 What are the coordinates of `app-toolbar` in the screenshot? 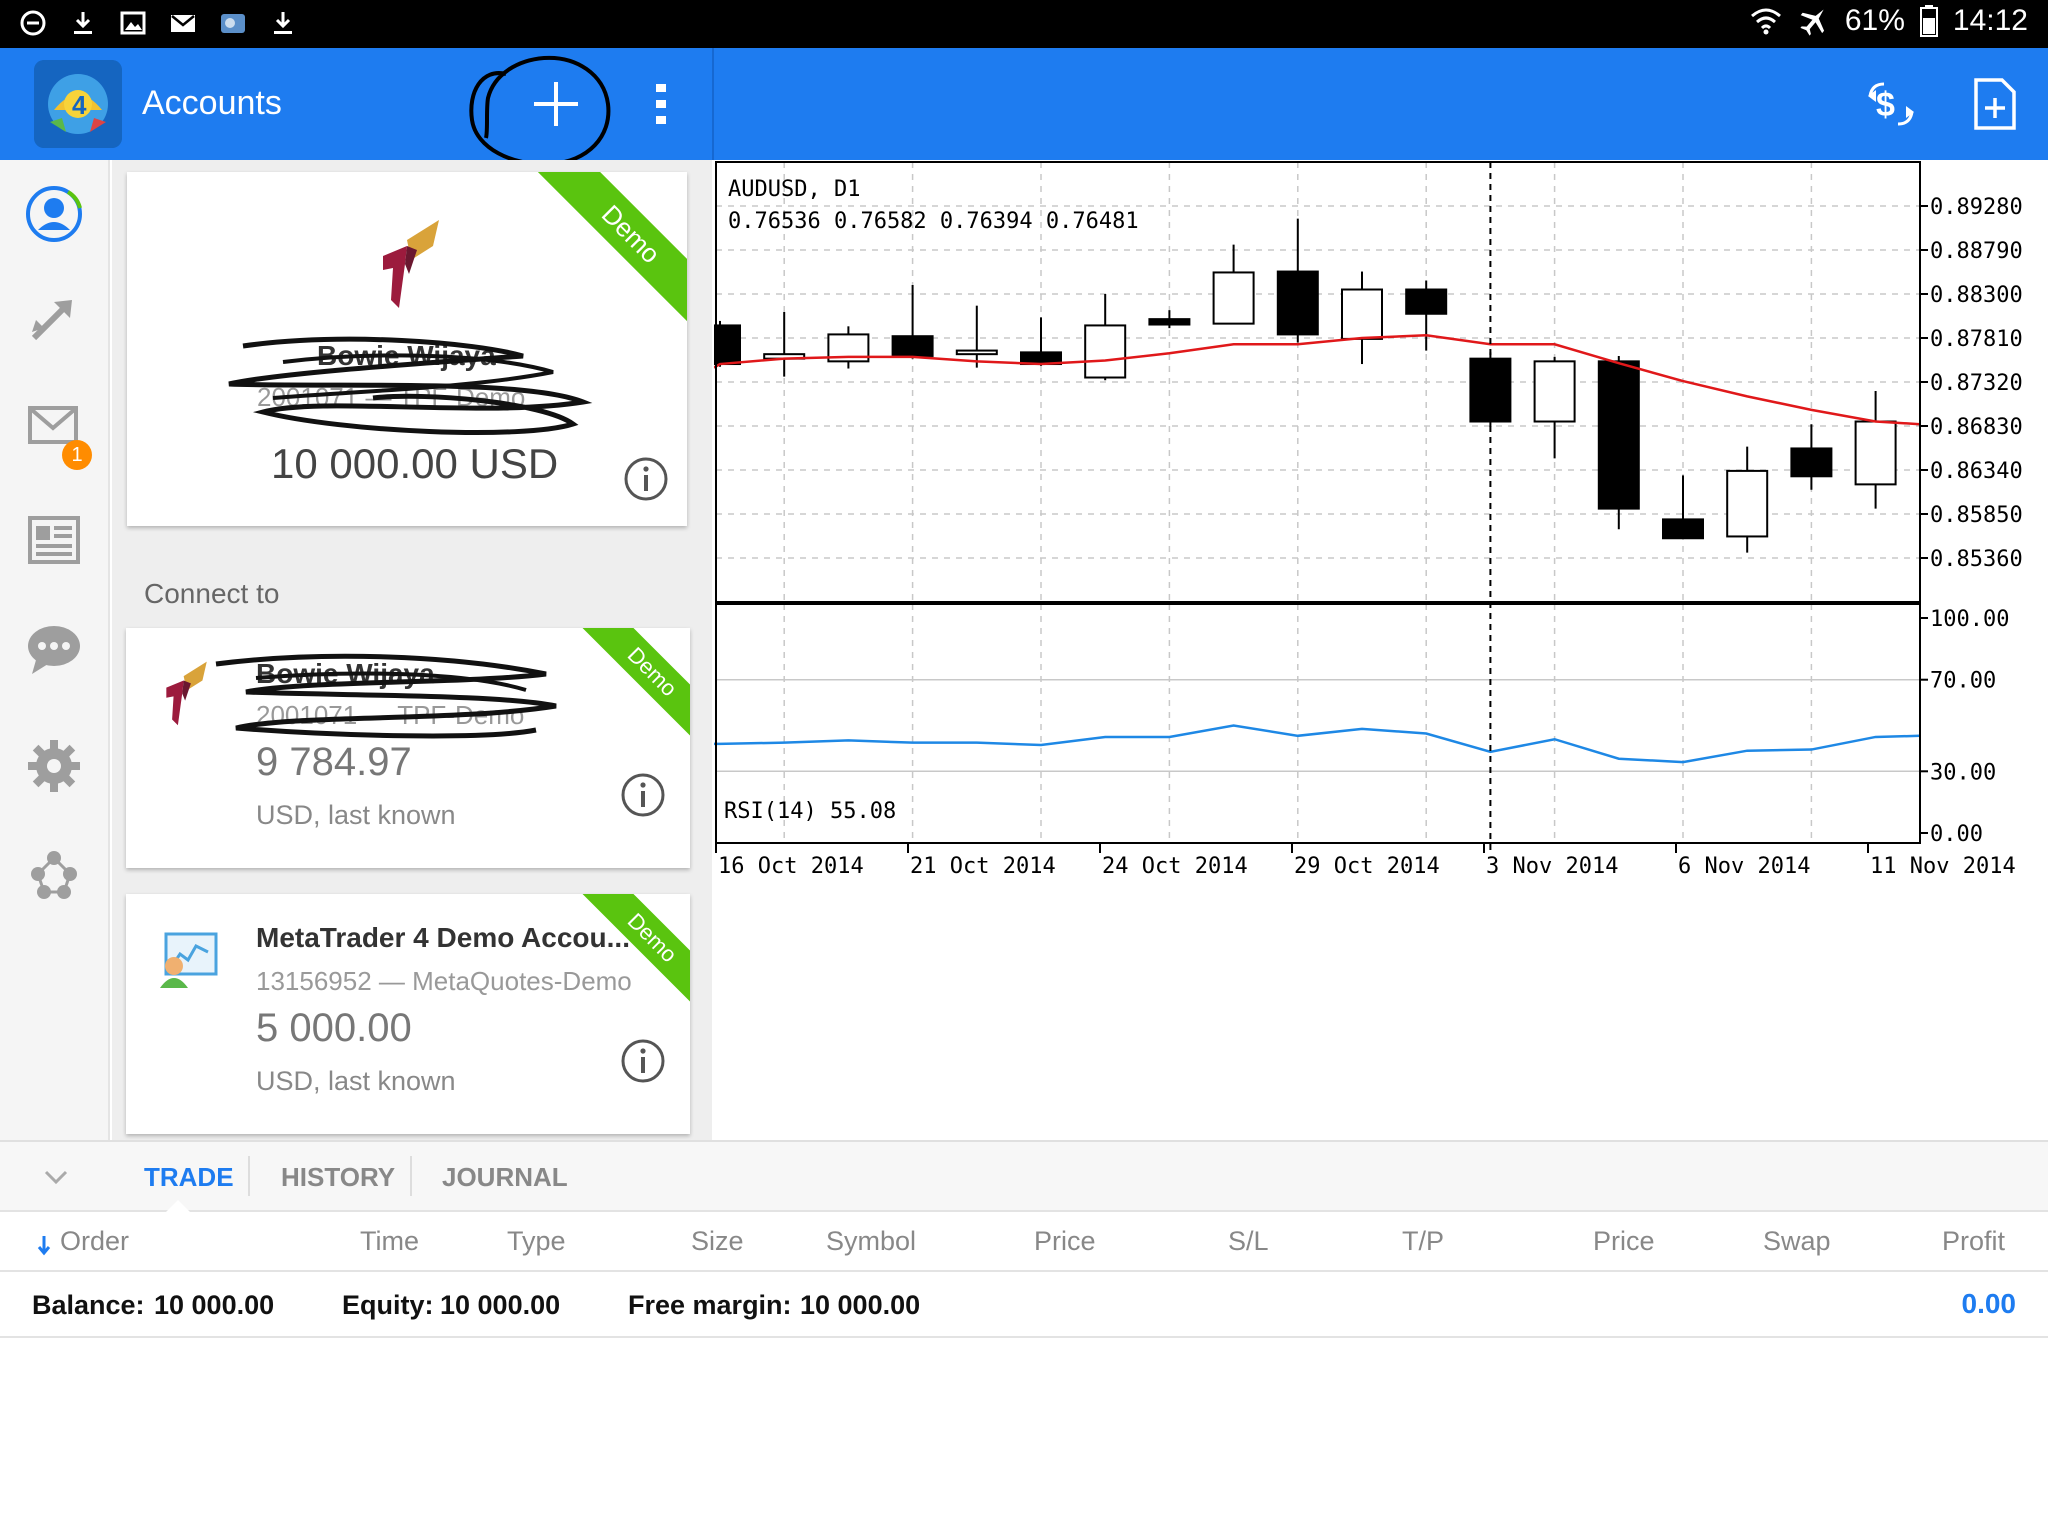 It's located at (1024, 104).